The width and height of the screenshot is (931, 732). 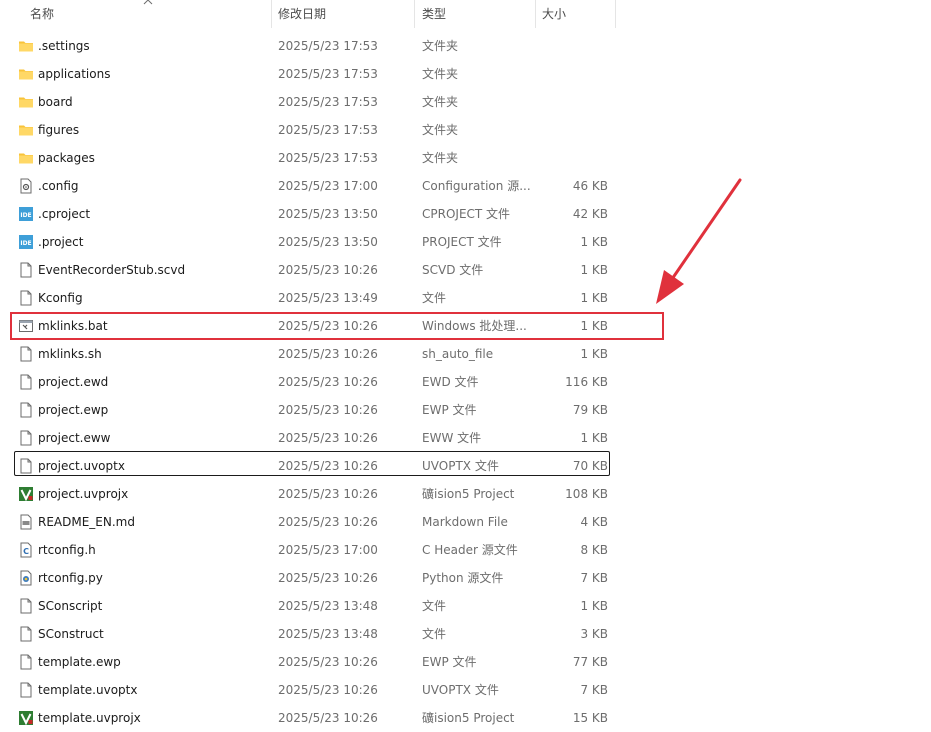 I want to click on python-file-icon, so click(x=26, y=578).